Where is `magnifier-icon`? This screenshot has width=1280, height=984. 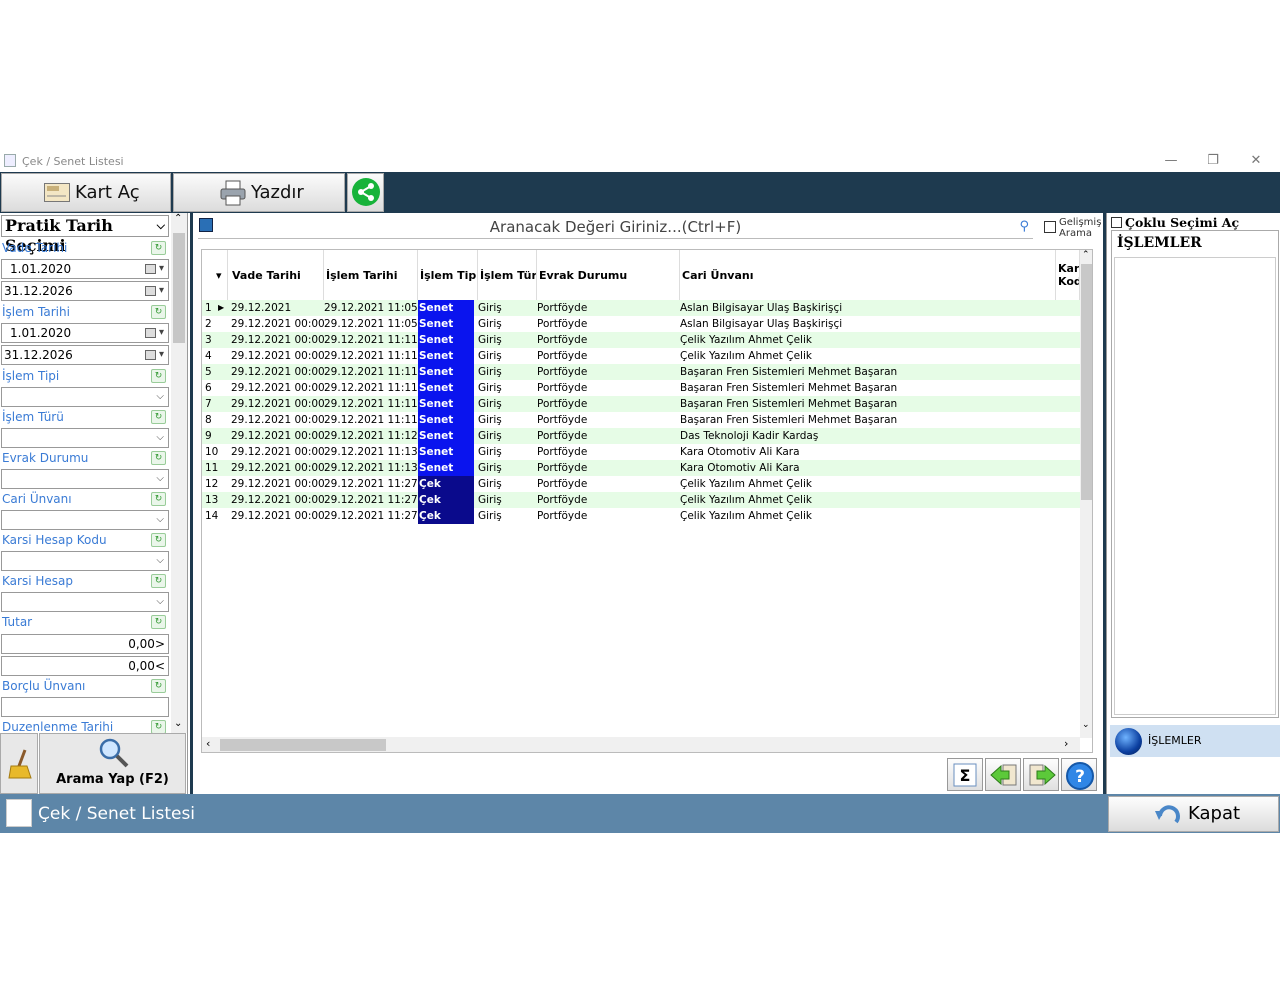
magnifier-icon is located at coordinates (114, 753).